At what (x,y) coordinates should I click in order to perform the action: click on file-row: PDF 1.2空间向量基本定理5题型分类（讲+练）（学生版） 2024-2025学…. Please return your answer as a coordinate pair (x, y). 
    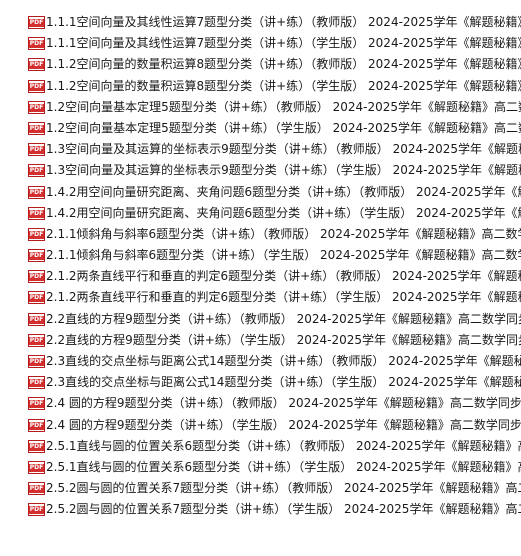
    Looking at the image, I should click on (260, 128).